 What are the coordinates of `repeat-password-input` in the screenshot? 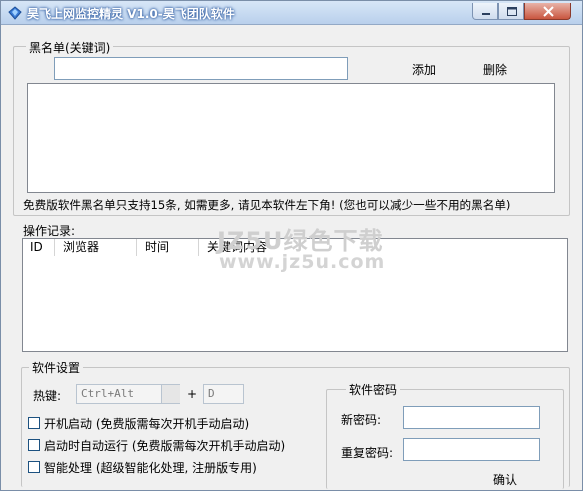 It's located at (471, 449).